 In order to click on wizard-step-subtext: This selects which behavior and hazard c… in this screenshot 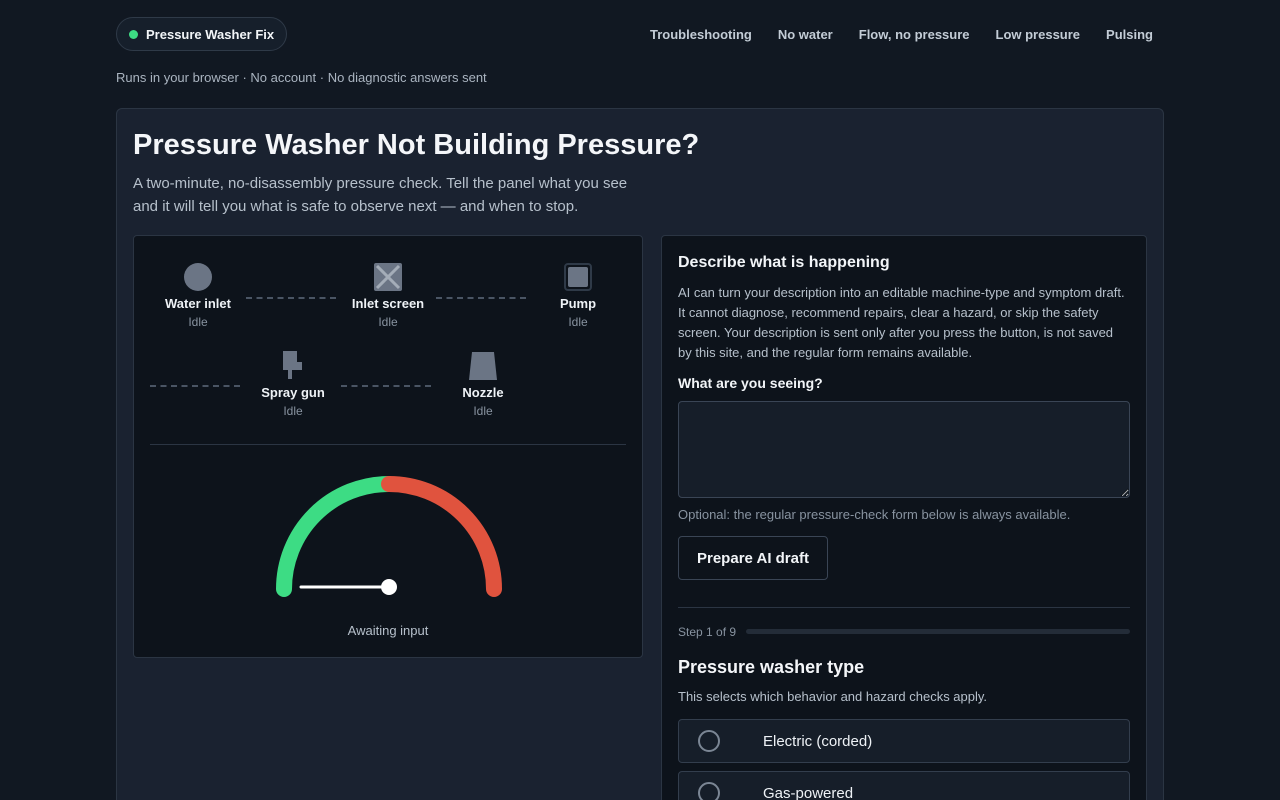, I will do `click(833, 696)`.